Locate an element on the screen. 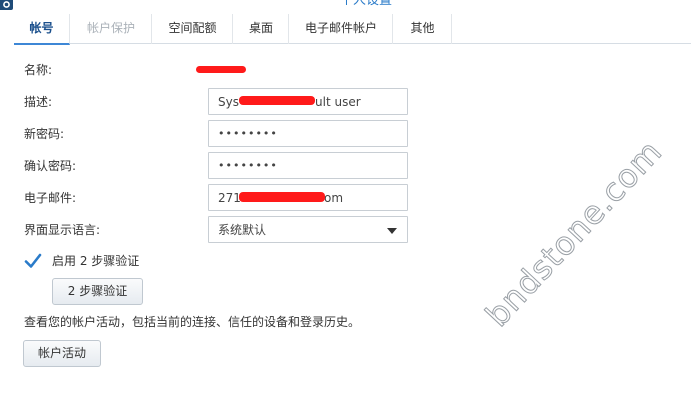 This screenshot has height=420, width=691. email-input: 271 om is located at coordinates (308, 197).